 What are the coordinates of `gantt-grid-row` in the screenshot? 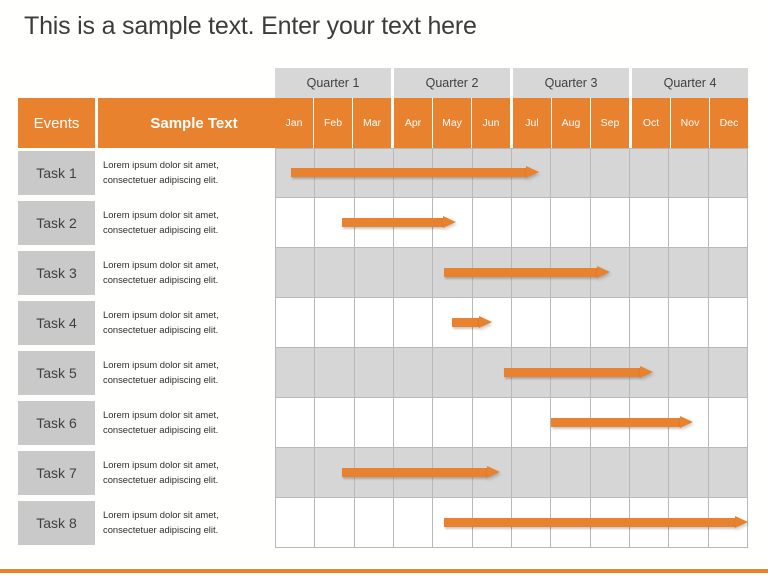 It's located at (511, 323).